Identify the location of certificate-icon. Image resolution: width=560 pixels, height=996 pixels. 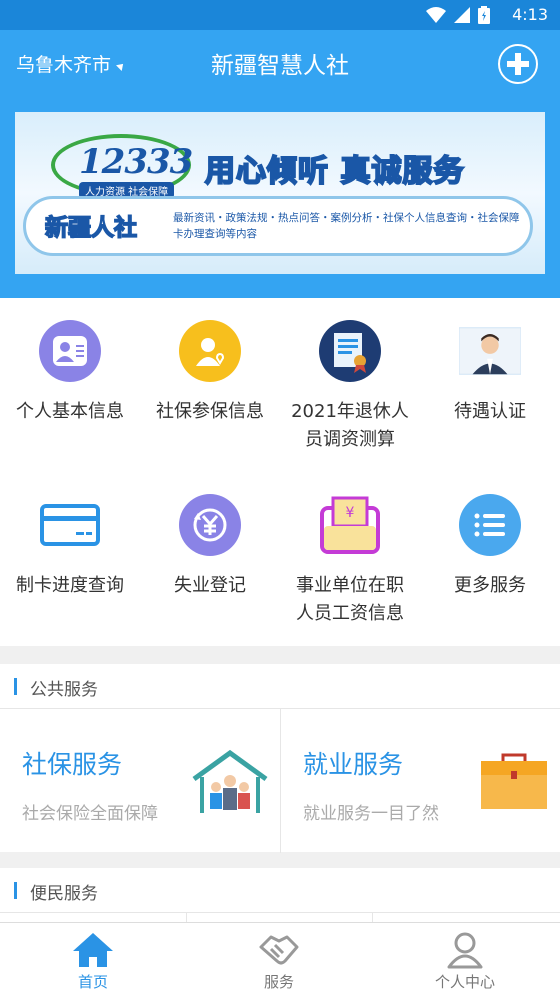
(350, 351).